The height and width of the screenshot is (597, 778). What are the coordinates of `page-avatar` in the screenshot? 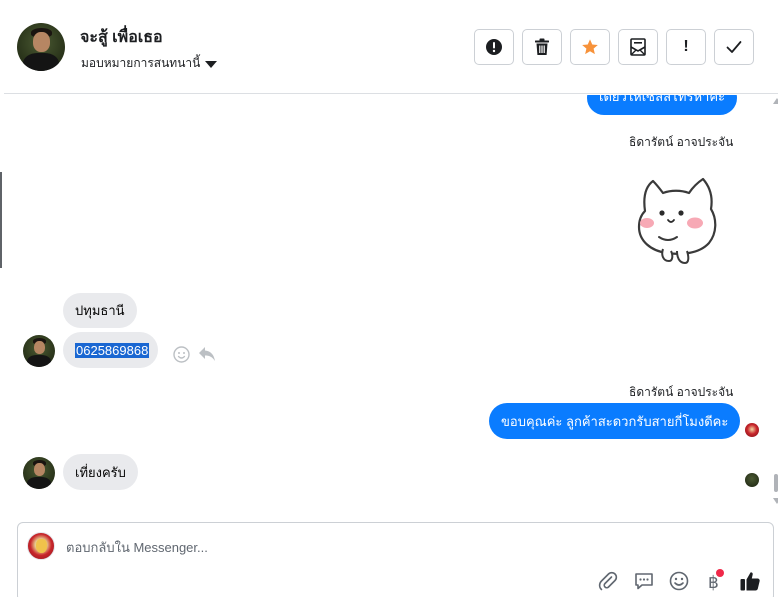 It's located at (41, 546).